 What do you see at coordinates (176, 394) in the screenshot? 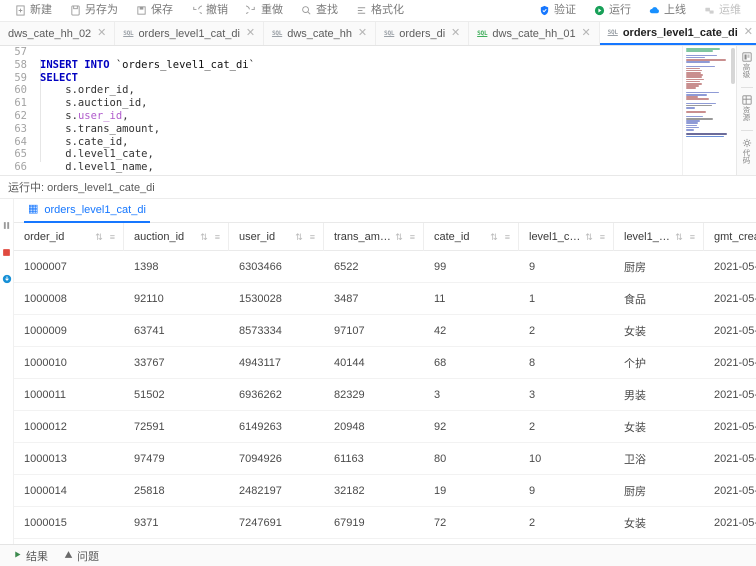
I see `table-cell-auction_id: 51502` at bounding box center [176, 394].